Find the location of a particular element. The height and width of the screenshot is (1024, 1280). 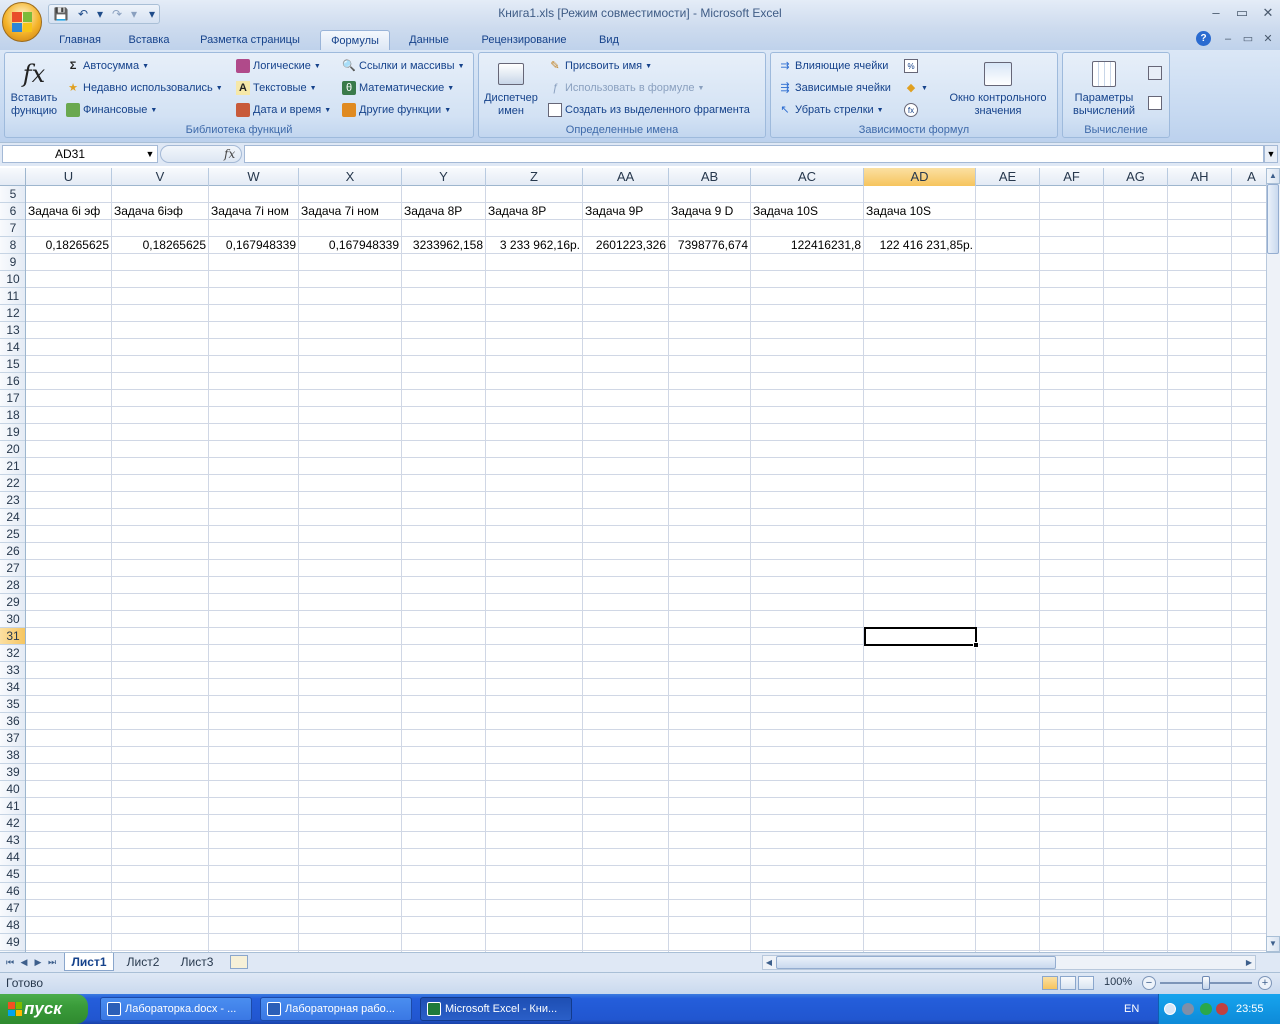

row-header-39: 39 is located at coordinates (12, 772).